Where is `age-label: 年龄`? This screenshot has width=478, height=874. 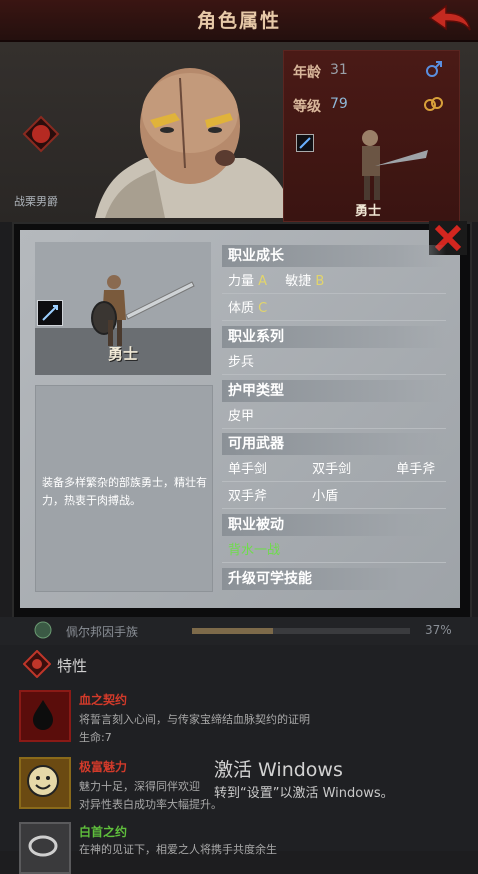 age-label: 年龄 is located at coordinates (307, 73).